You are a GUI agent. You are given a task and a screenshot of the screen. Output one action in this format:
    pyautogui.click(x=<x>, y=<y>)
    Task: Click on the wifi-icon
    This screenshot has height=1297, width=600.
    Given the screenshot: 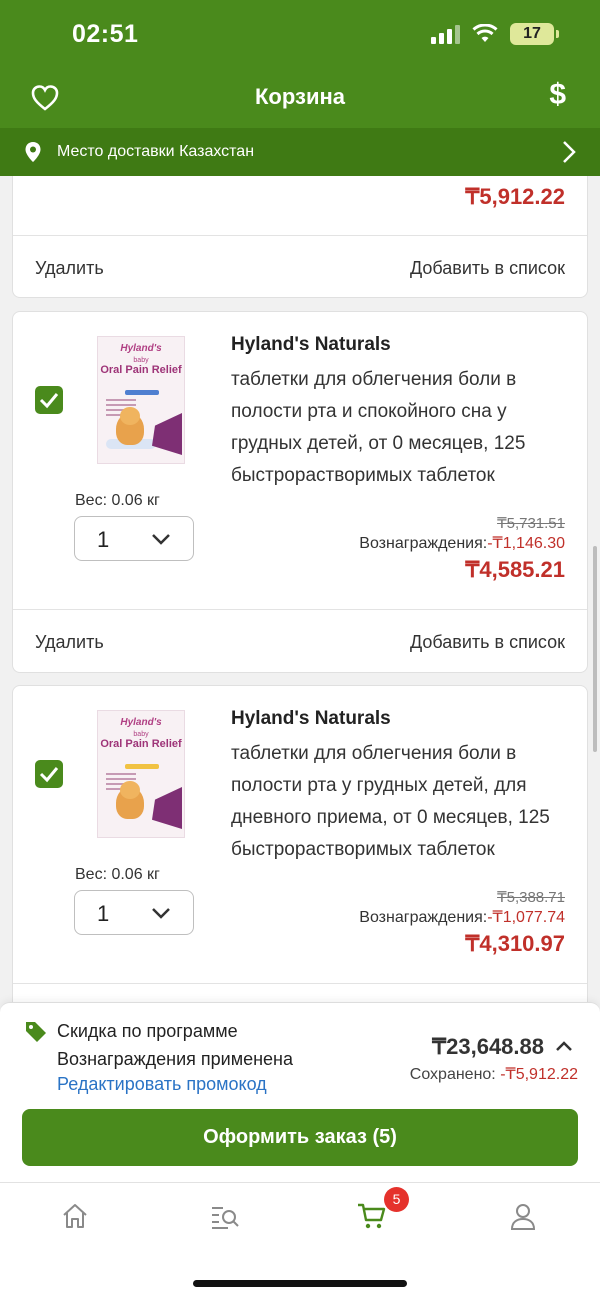 What is the action you would take?
    pyautogui.click(x=485, y=33)
    